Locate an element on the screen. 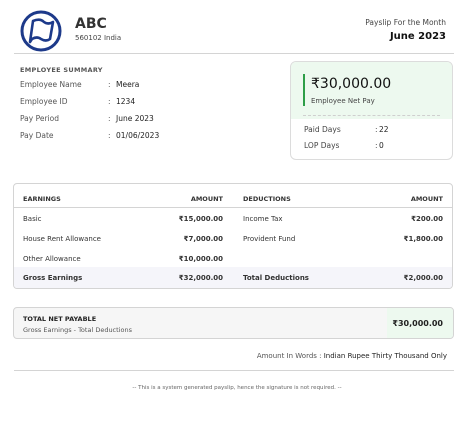 The image size is (474, 423). earning-name: Other Allowance is located at coordinates (52, 259).